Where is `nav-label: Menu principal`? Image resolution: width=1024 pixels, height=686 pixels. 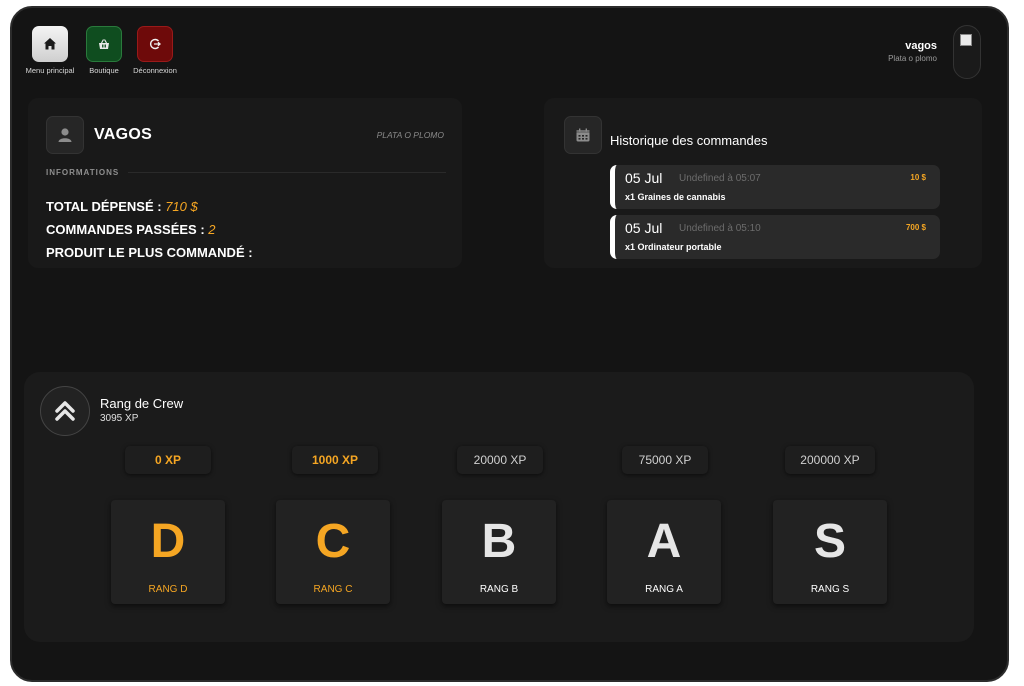 nav-label: Menu principal is located at coordinates (50, 70).